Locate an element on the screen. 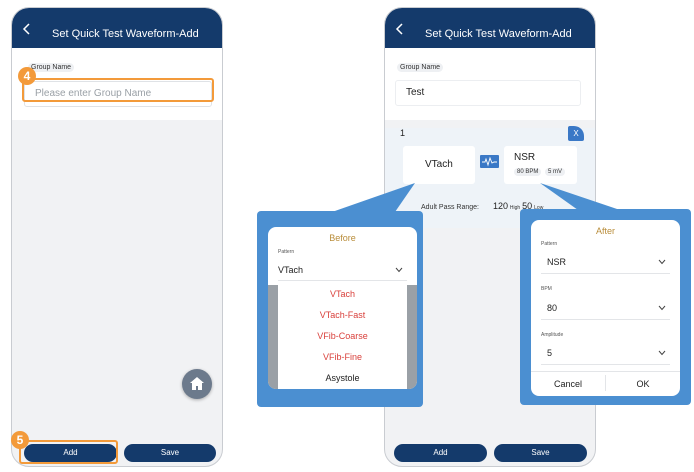  dropdown-option: VFib-Coarse is located at coordinates (342, 336).